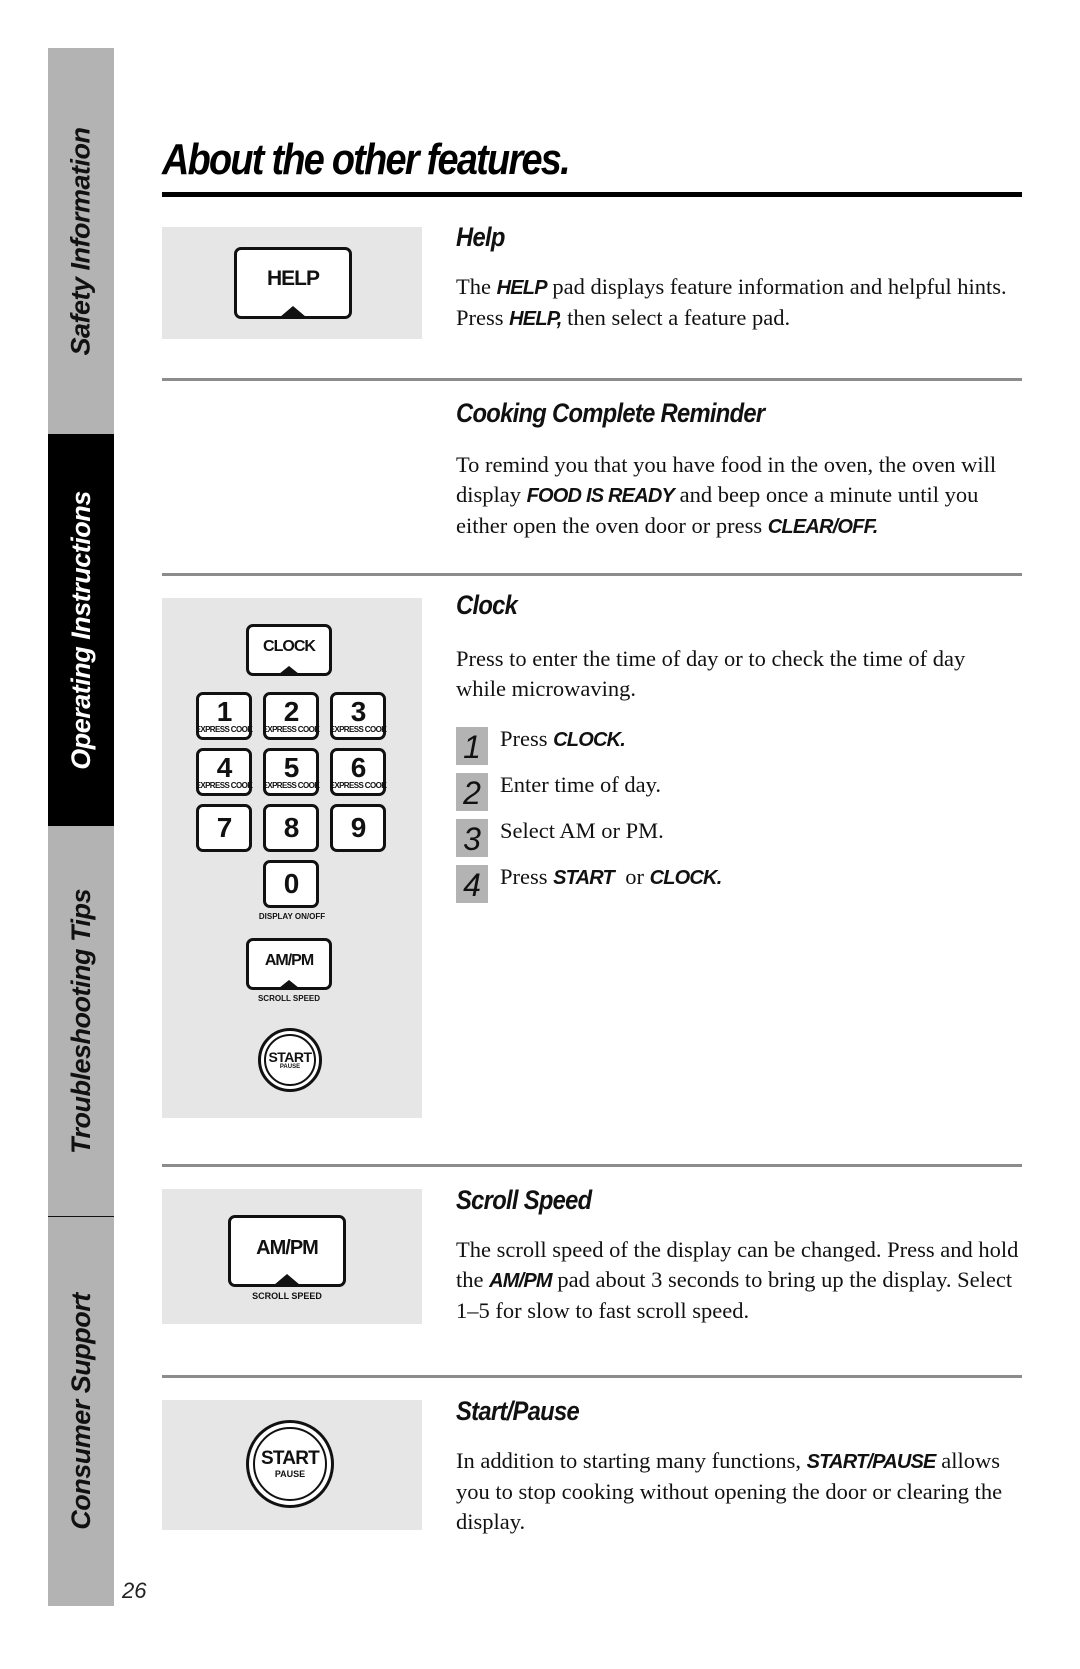 The height and width of the screenshot is (1669, 1080). I want to click on digit-8-pad: 8, so click(291, 828).